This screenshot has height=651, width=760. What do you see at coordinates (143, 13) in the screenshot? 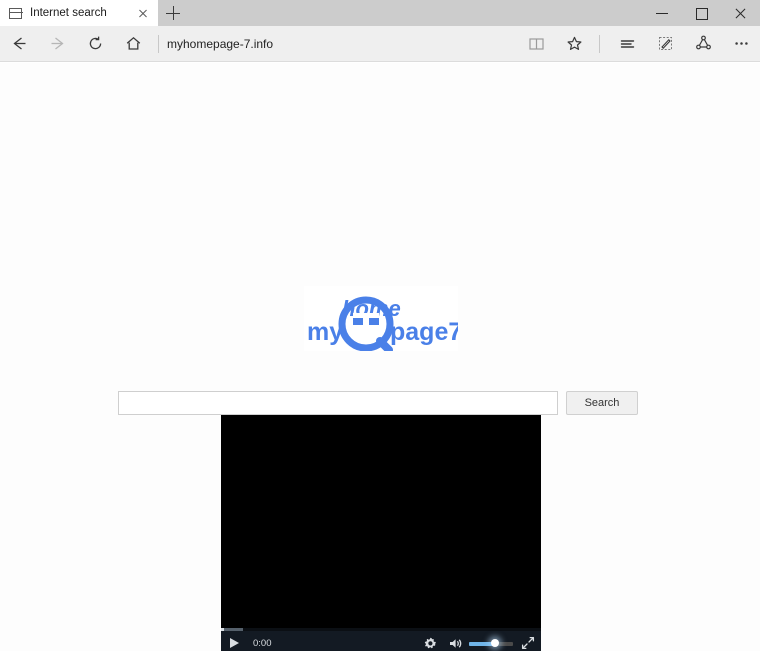
I see `close-icon` at bounding box center [143, 13].